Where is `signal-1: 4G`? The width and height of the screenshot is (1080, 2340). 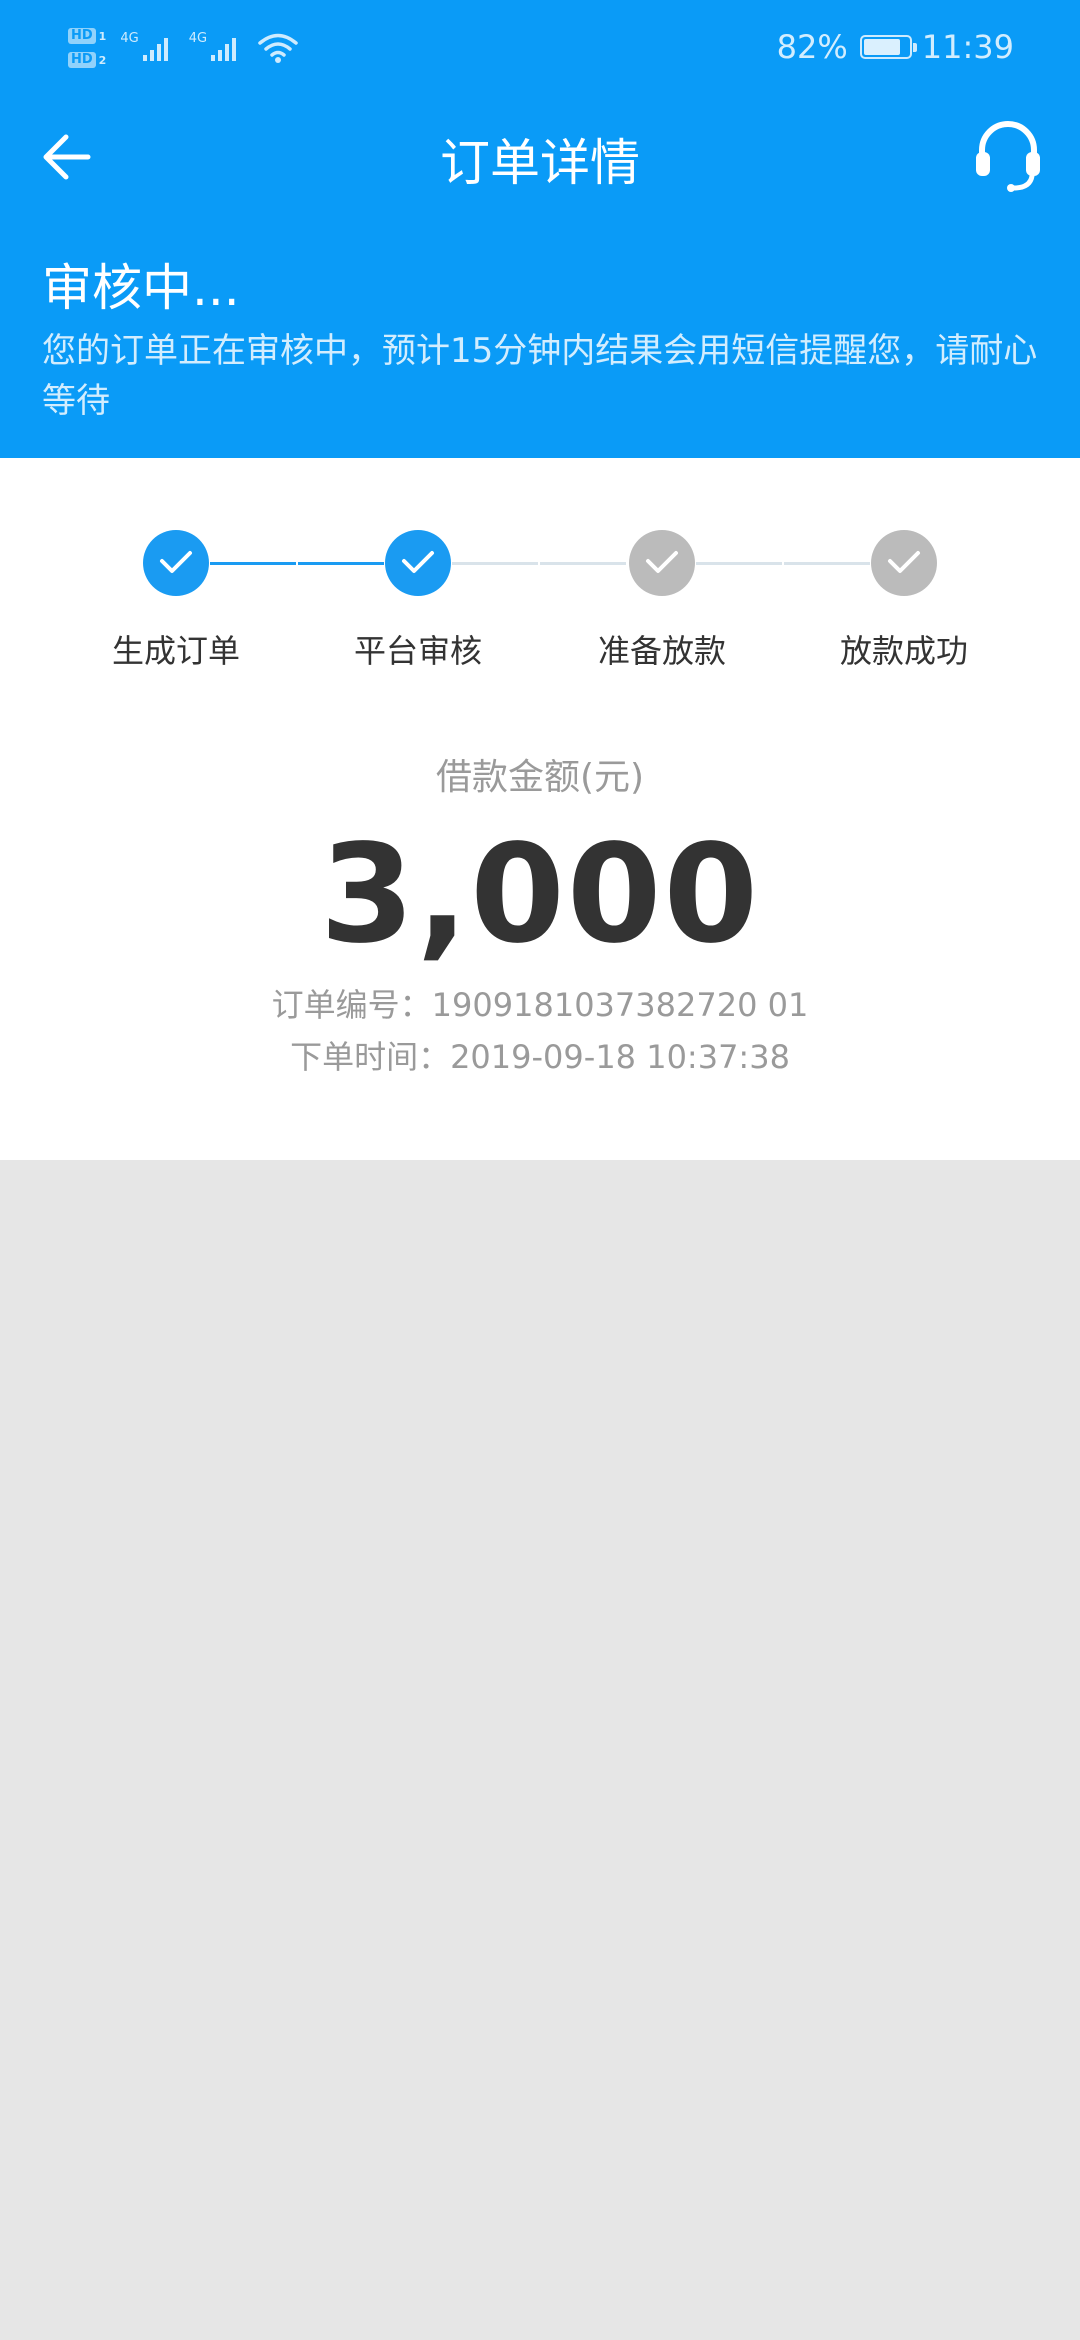 signal-1: 4G is located at coordinates (147, 47).